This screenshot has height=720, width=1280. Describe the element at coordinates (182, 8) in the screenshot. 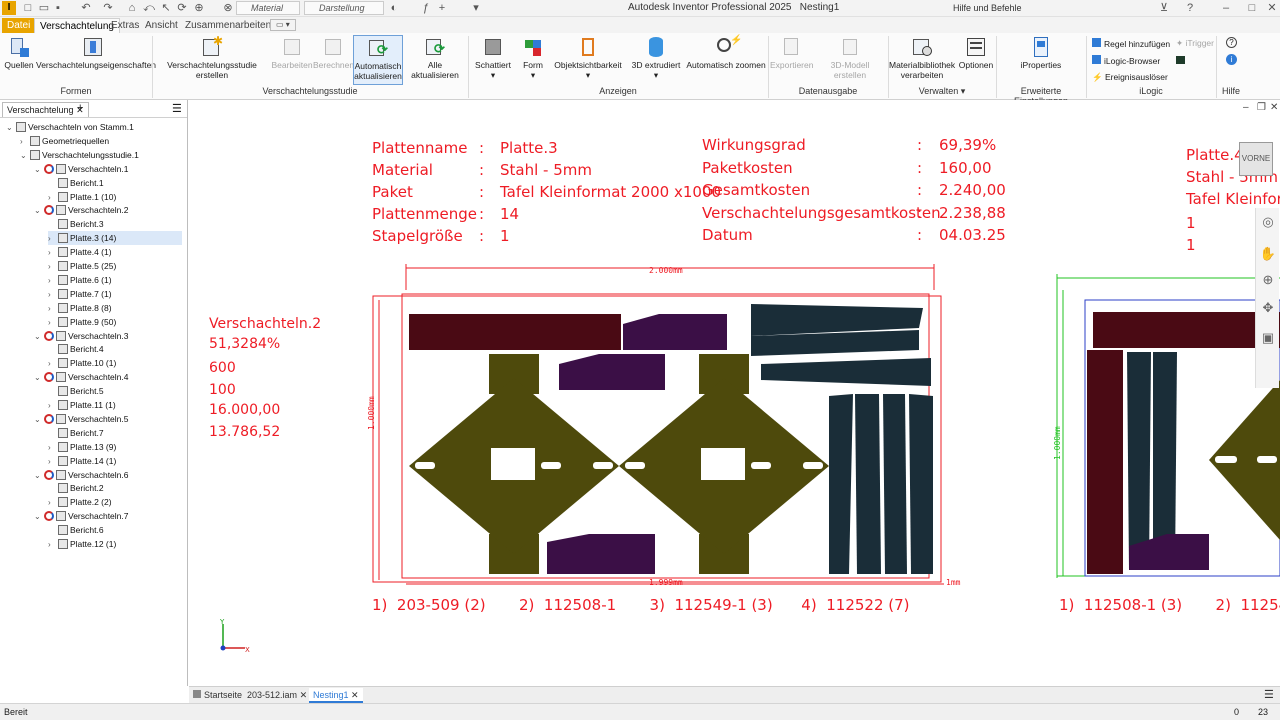

I see `update-icon: ⟳` at that location.